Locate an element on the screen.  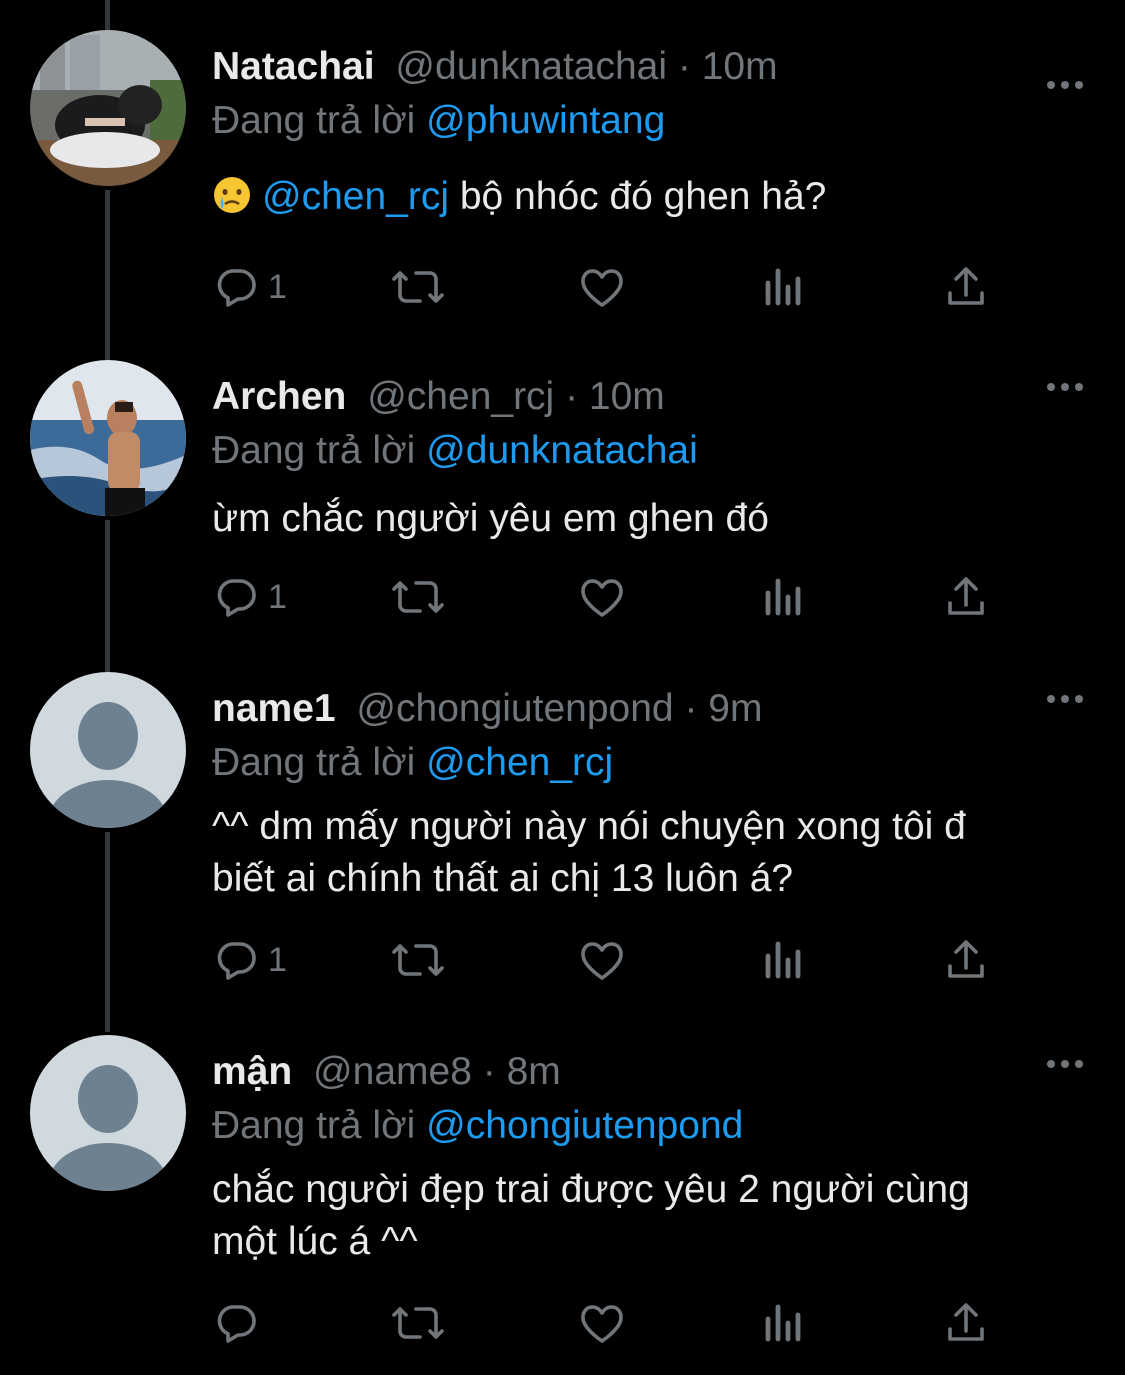
tweet-header: Archen @chen_rcj · 10m is located at coordinates (648, 397).